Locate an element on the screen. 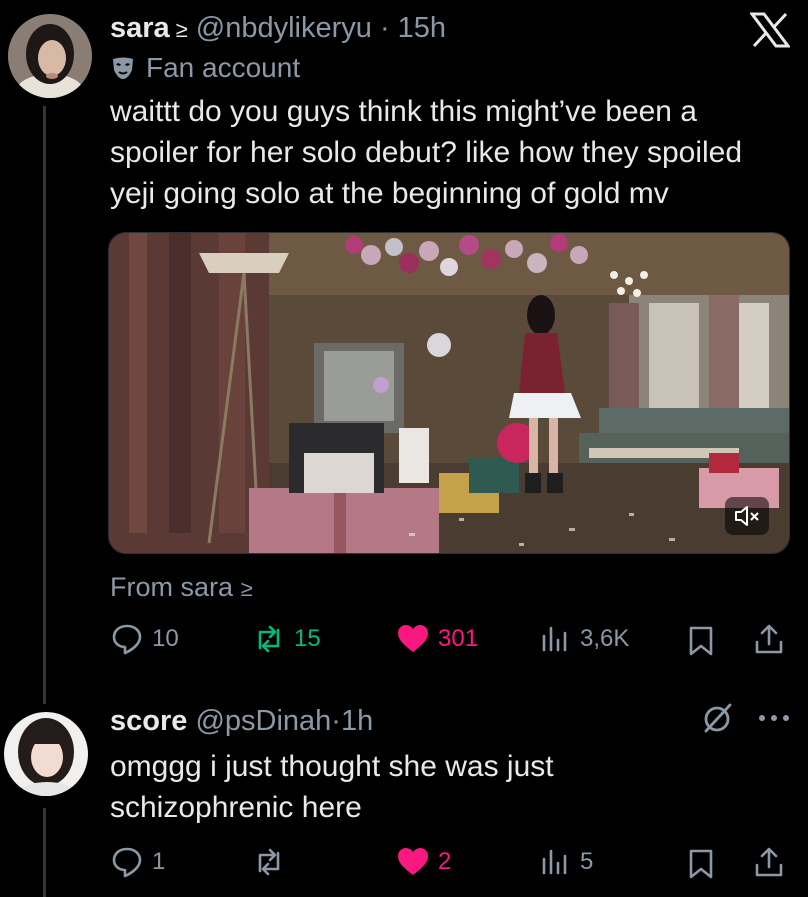  avatar-sara is located at coordinates (50, 56).